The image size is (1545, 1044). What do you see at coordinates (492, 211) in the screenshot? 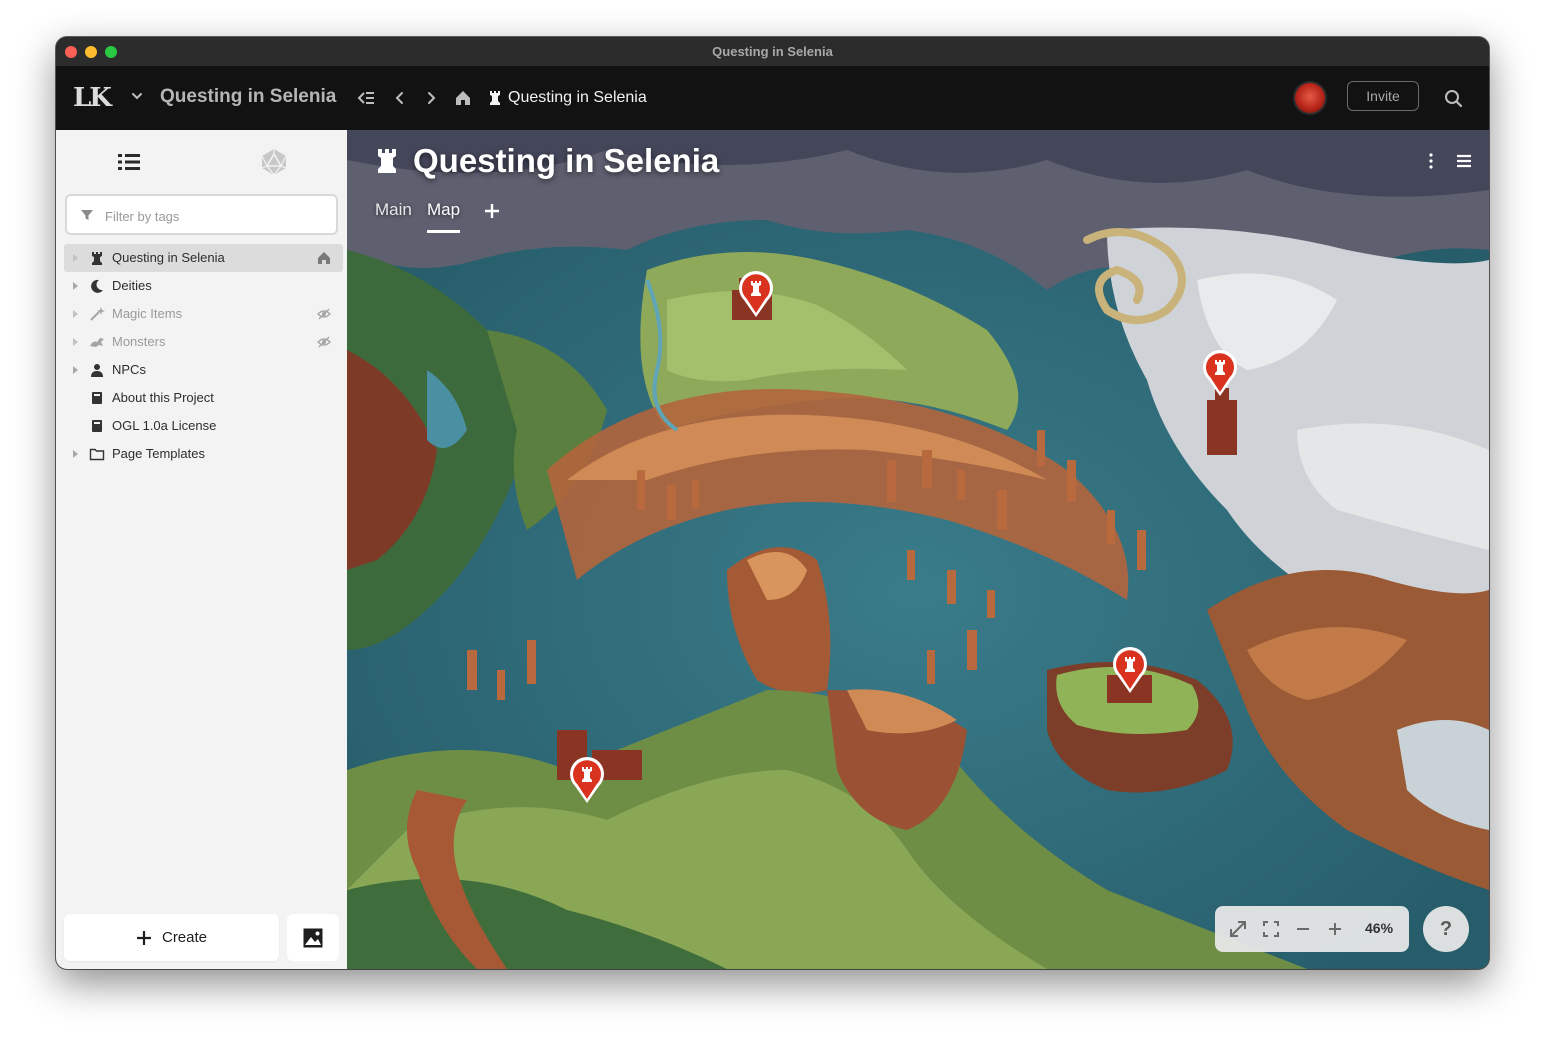
I see `add-tab-icon` at bounding box center [492, 211].